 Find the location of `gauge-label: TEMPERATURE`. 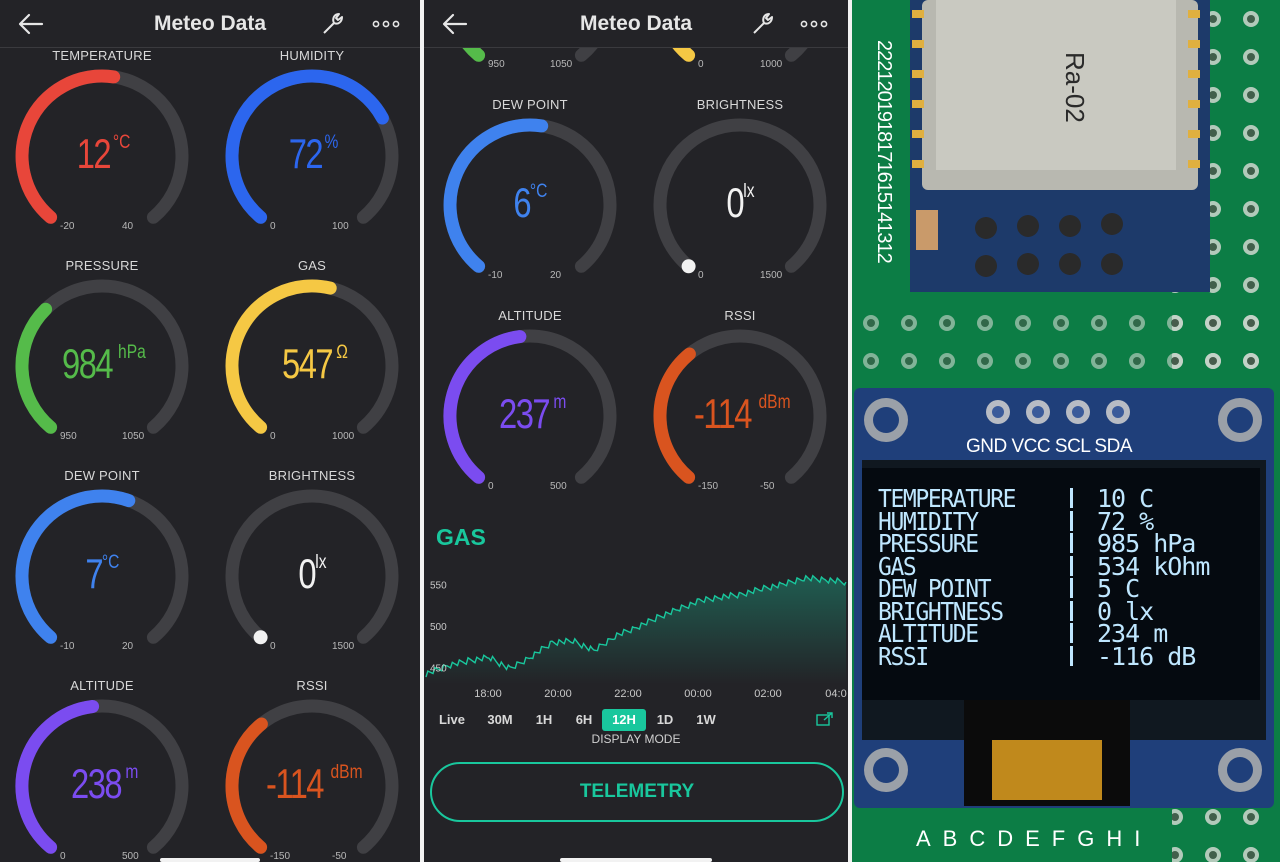

gauge-label: TEMPERATURE is located at coordinates (102, 55).